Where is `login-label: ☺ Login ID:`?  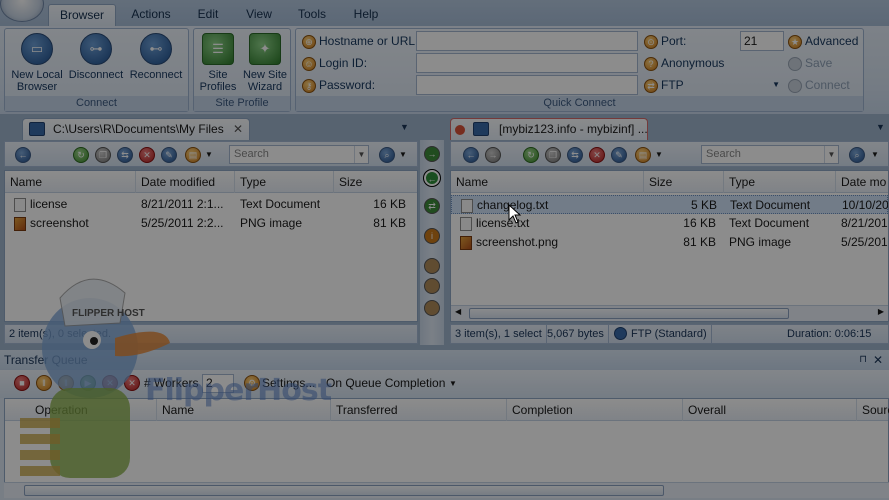 login-label: ☺ Login ID: is located at coordinates (334, 63).